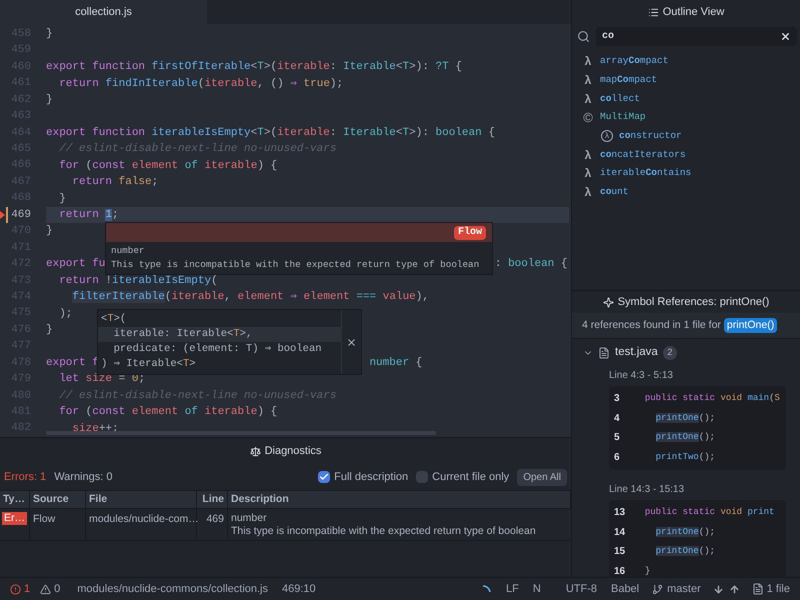  Describe the element at coordinates (734, 589) in the screenshot. I see `push-icon` at that location.